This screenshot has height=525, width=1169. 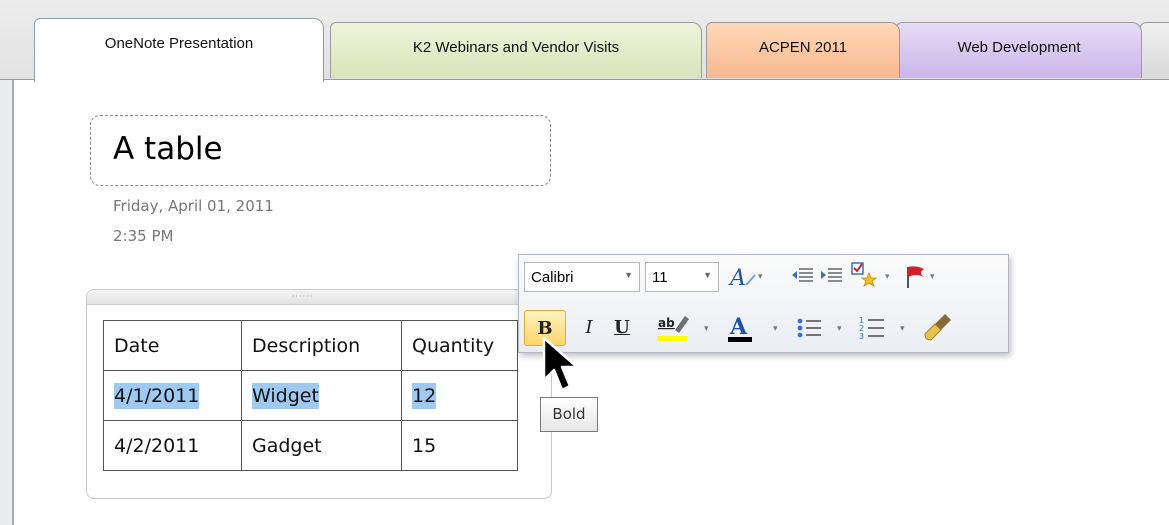 What do you see at coordinates (660, 277) in the screenshot?
I see `font-size-value: 11` at bounding box center [660, 277].